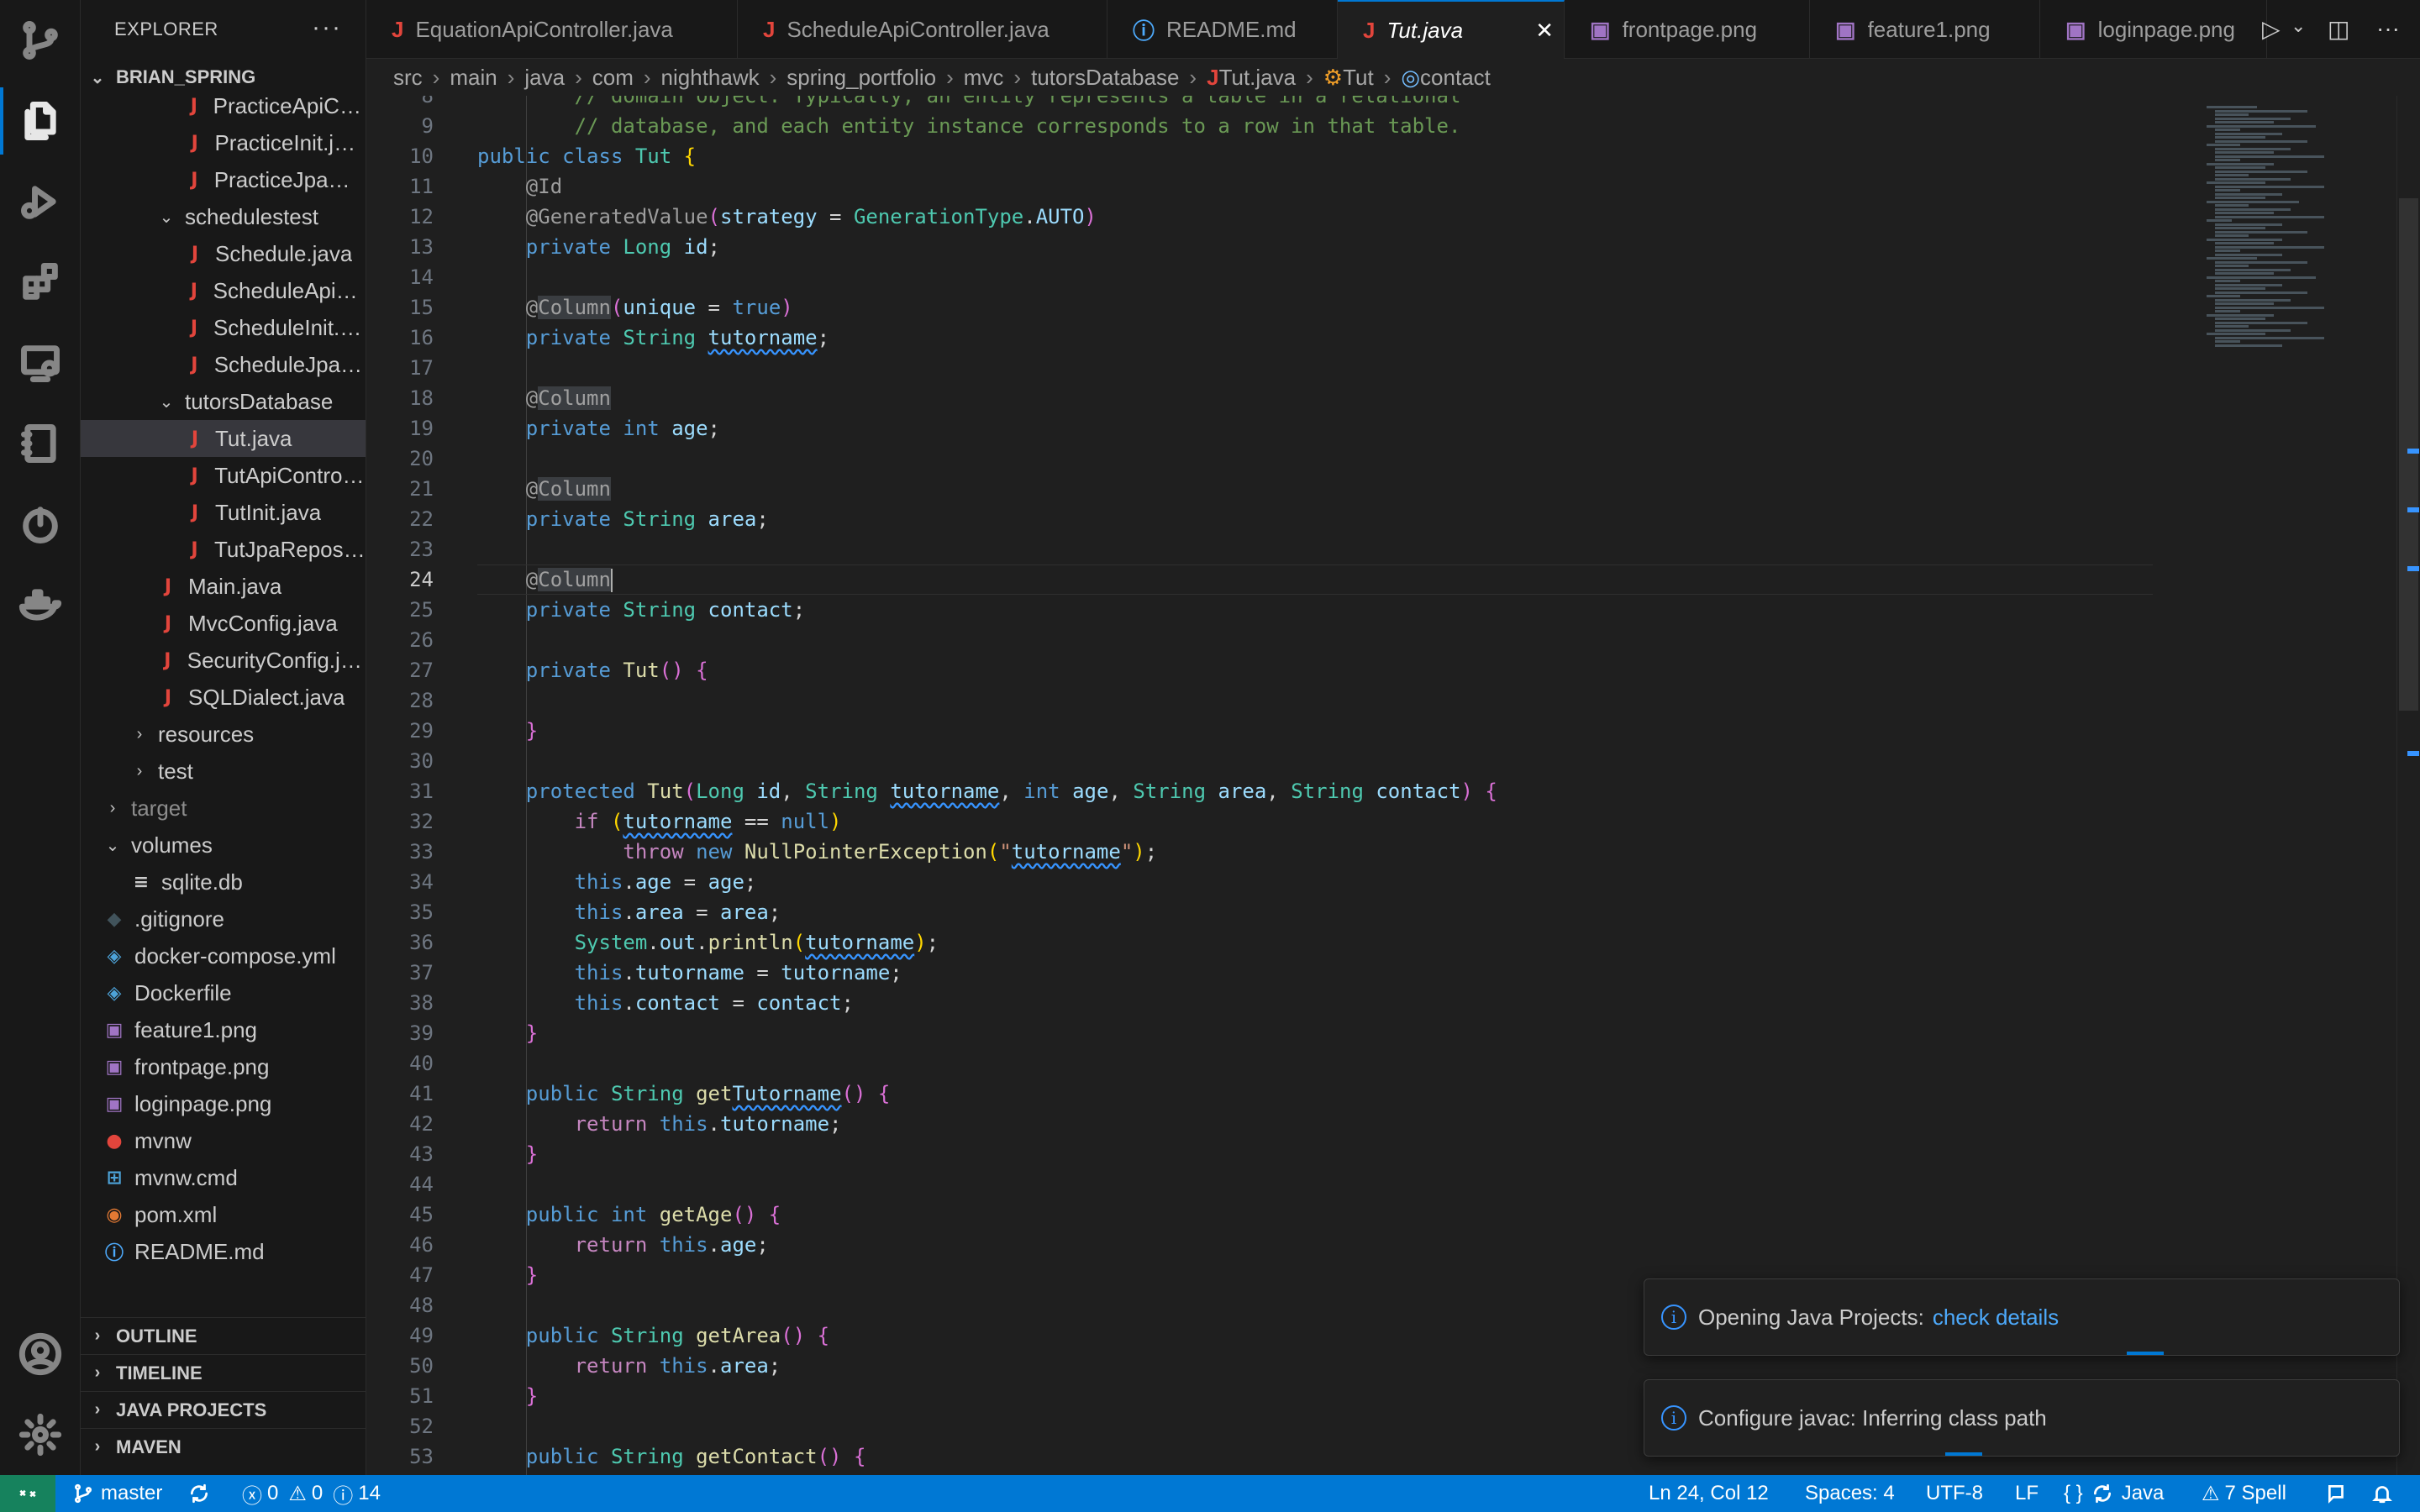  Describe the element at coordinates (1281, 610) in the screenshot. I see `code-line: 25 private String contact;` at that location.